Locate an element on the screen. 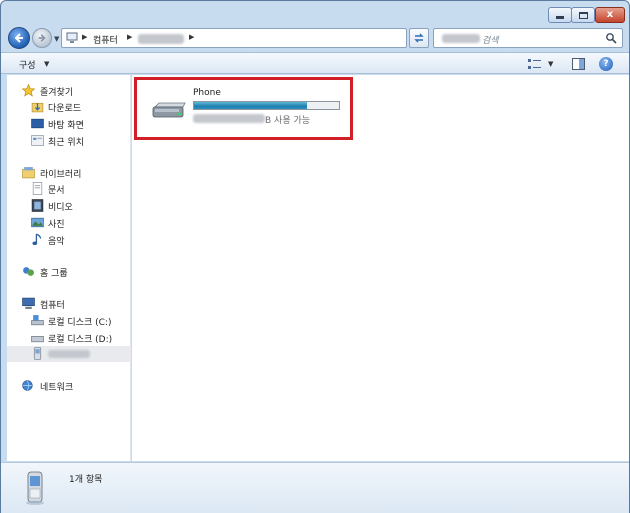 This screenshot has height=513, width=630. breadcrumb-device-redacted is located at coordinates (161, 39).